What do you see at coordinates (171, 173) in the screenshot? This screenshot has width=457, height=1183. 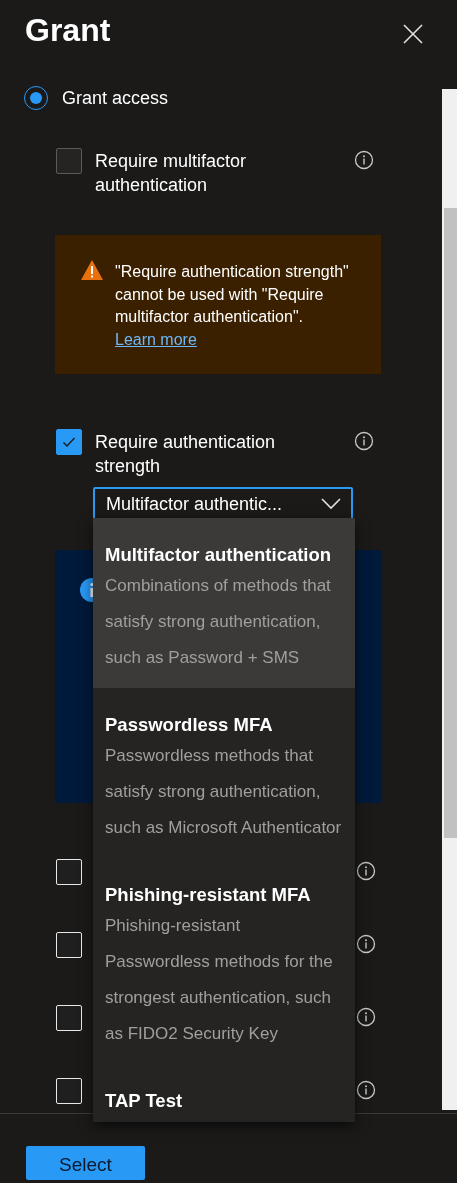 I see `checkbox-label: Require multifactor authentication` at bounding box center [171, 173].